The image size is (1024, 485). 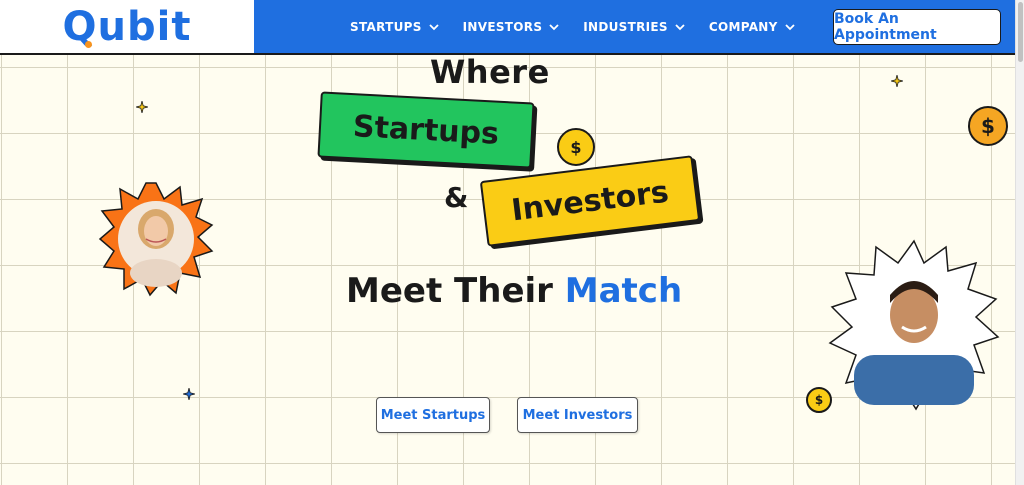 What do you see at coordinates (386, 26) in the screenshot?
I see `nav-label: STARTUPS` at bounding box center [386, 26].